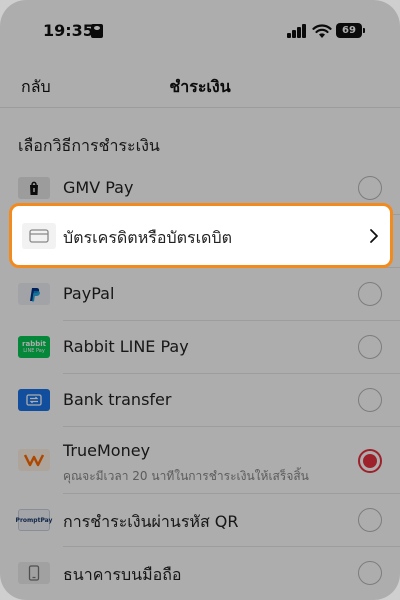 This screenshot has height=600, width=400. Describe the element at coordinates (117, 399) in the screenshot. I see `method-label: Bank transfer` at that location.